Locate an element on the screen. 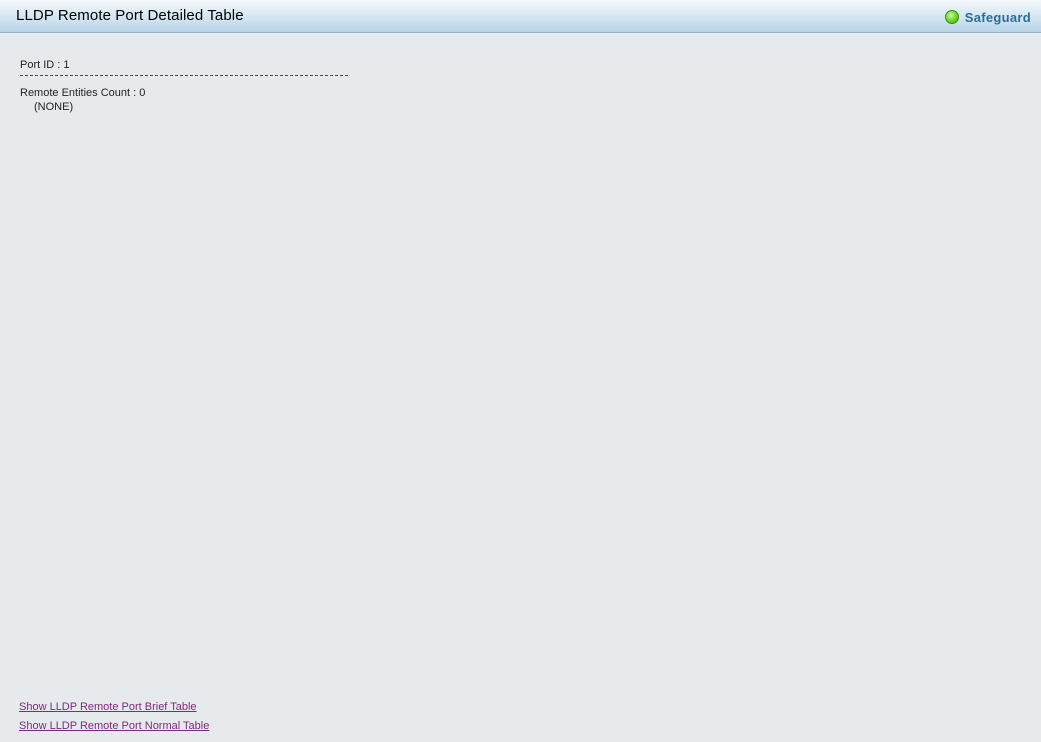  safeguard-label: Safeguard is located at coordinates (997, 17).